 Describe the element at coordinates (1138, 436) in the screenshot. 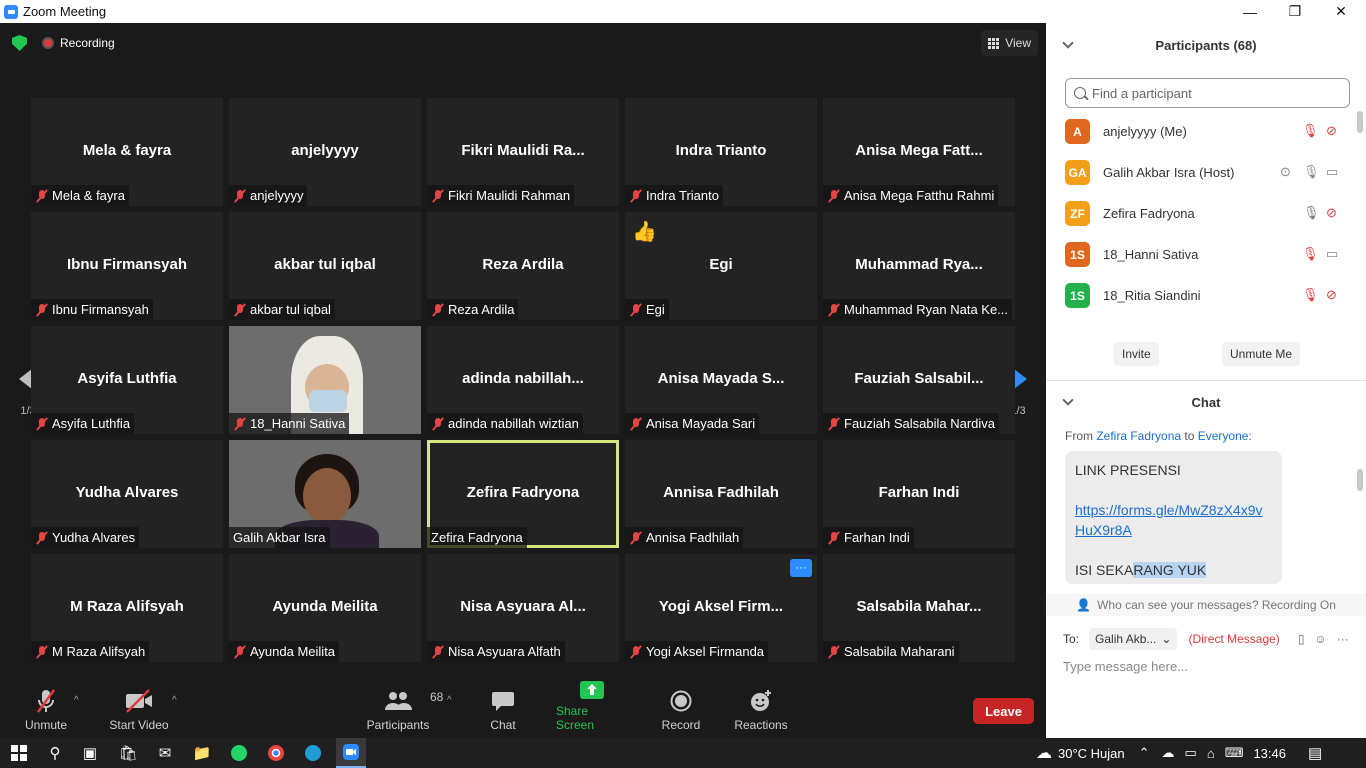

I see `sender-name: Zefira Fadryona` at that location.